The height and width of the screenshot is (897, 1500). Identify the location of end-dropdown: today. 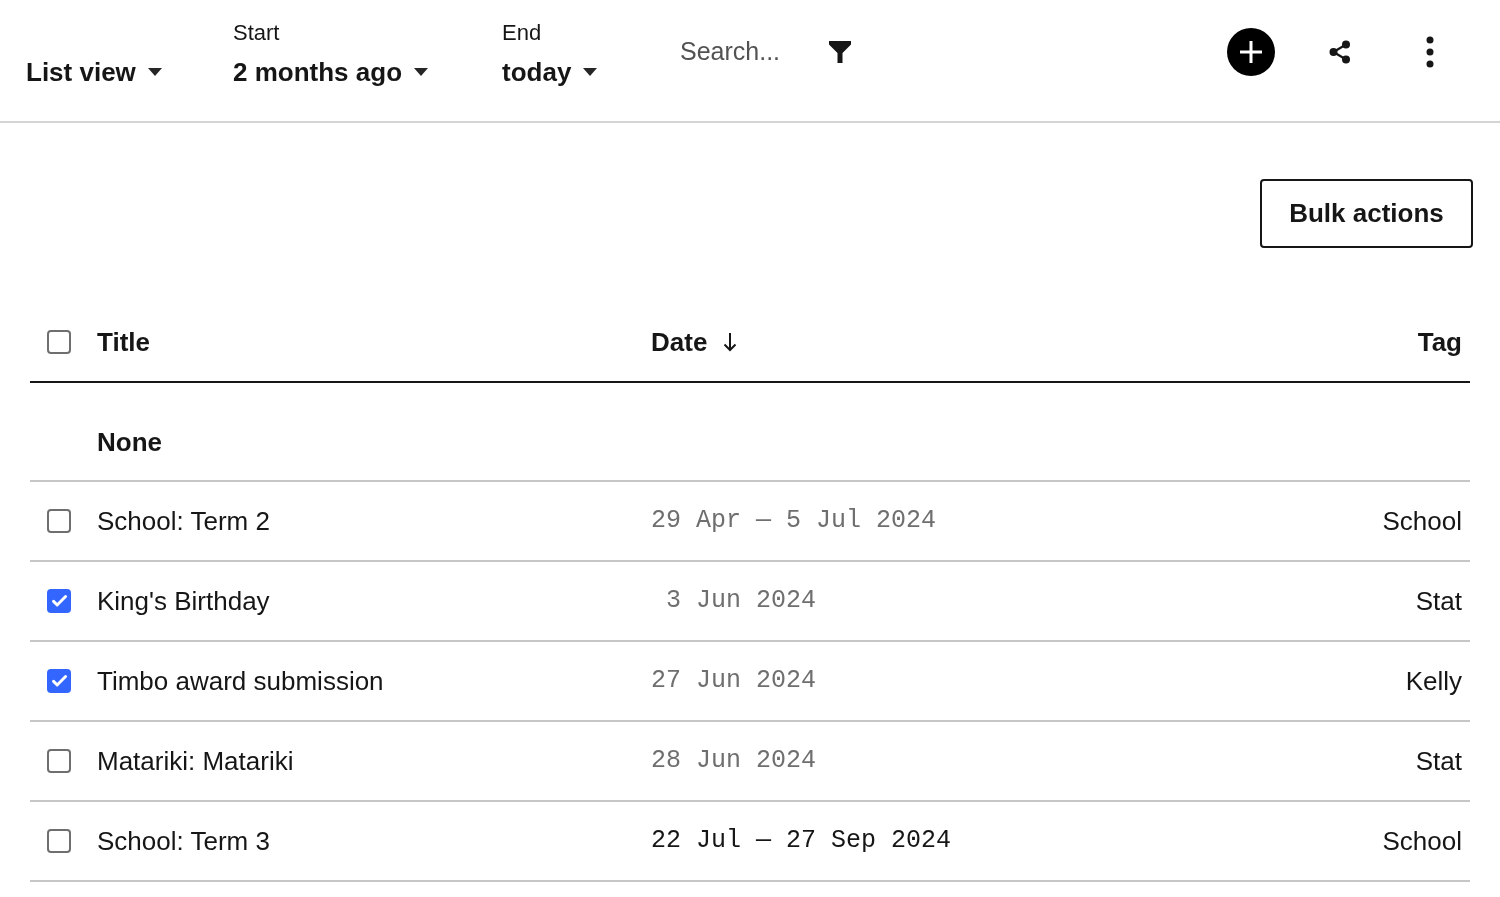
(550, 72).